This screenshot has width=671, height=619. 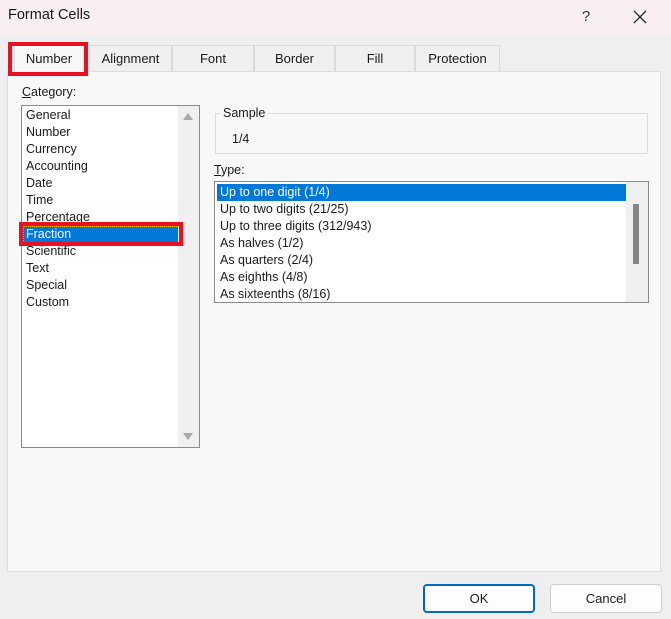 What do you see at coordinates (188, 116) in the screenshot?
I see `scroll-up-arrow-icon` at bounding box center [188, 116].